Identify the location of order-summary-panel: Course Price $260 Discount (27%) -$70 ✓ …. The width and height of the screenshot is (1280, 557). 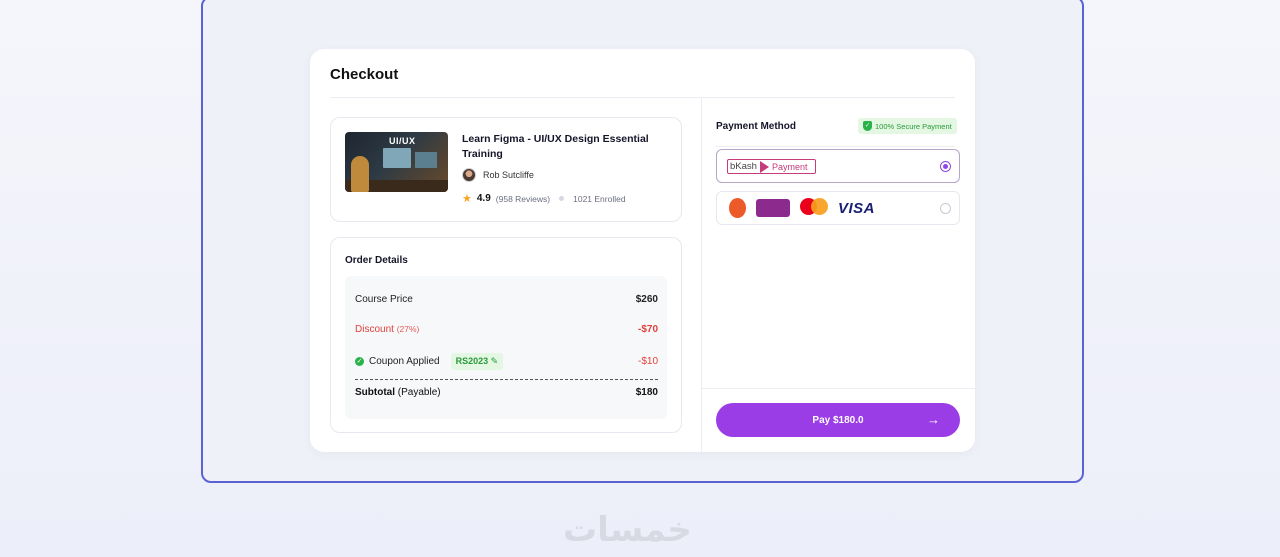
(506, 347).